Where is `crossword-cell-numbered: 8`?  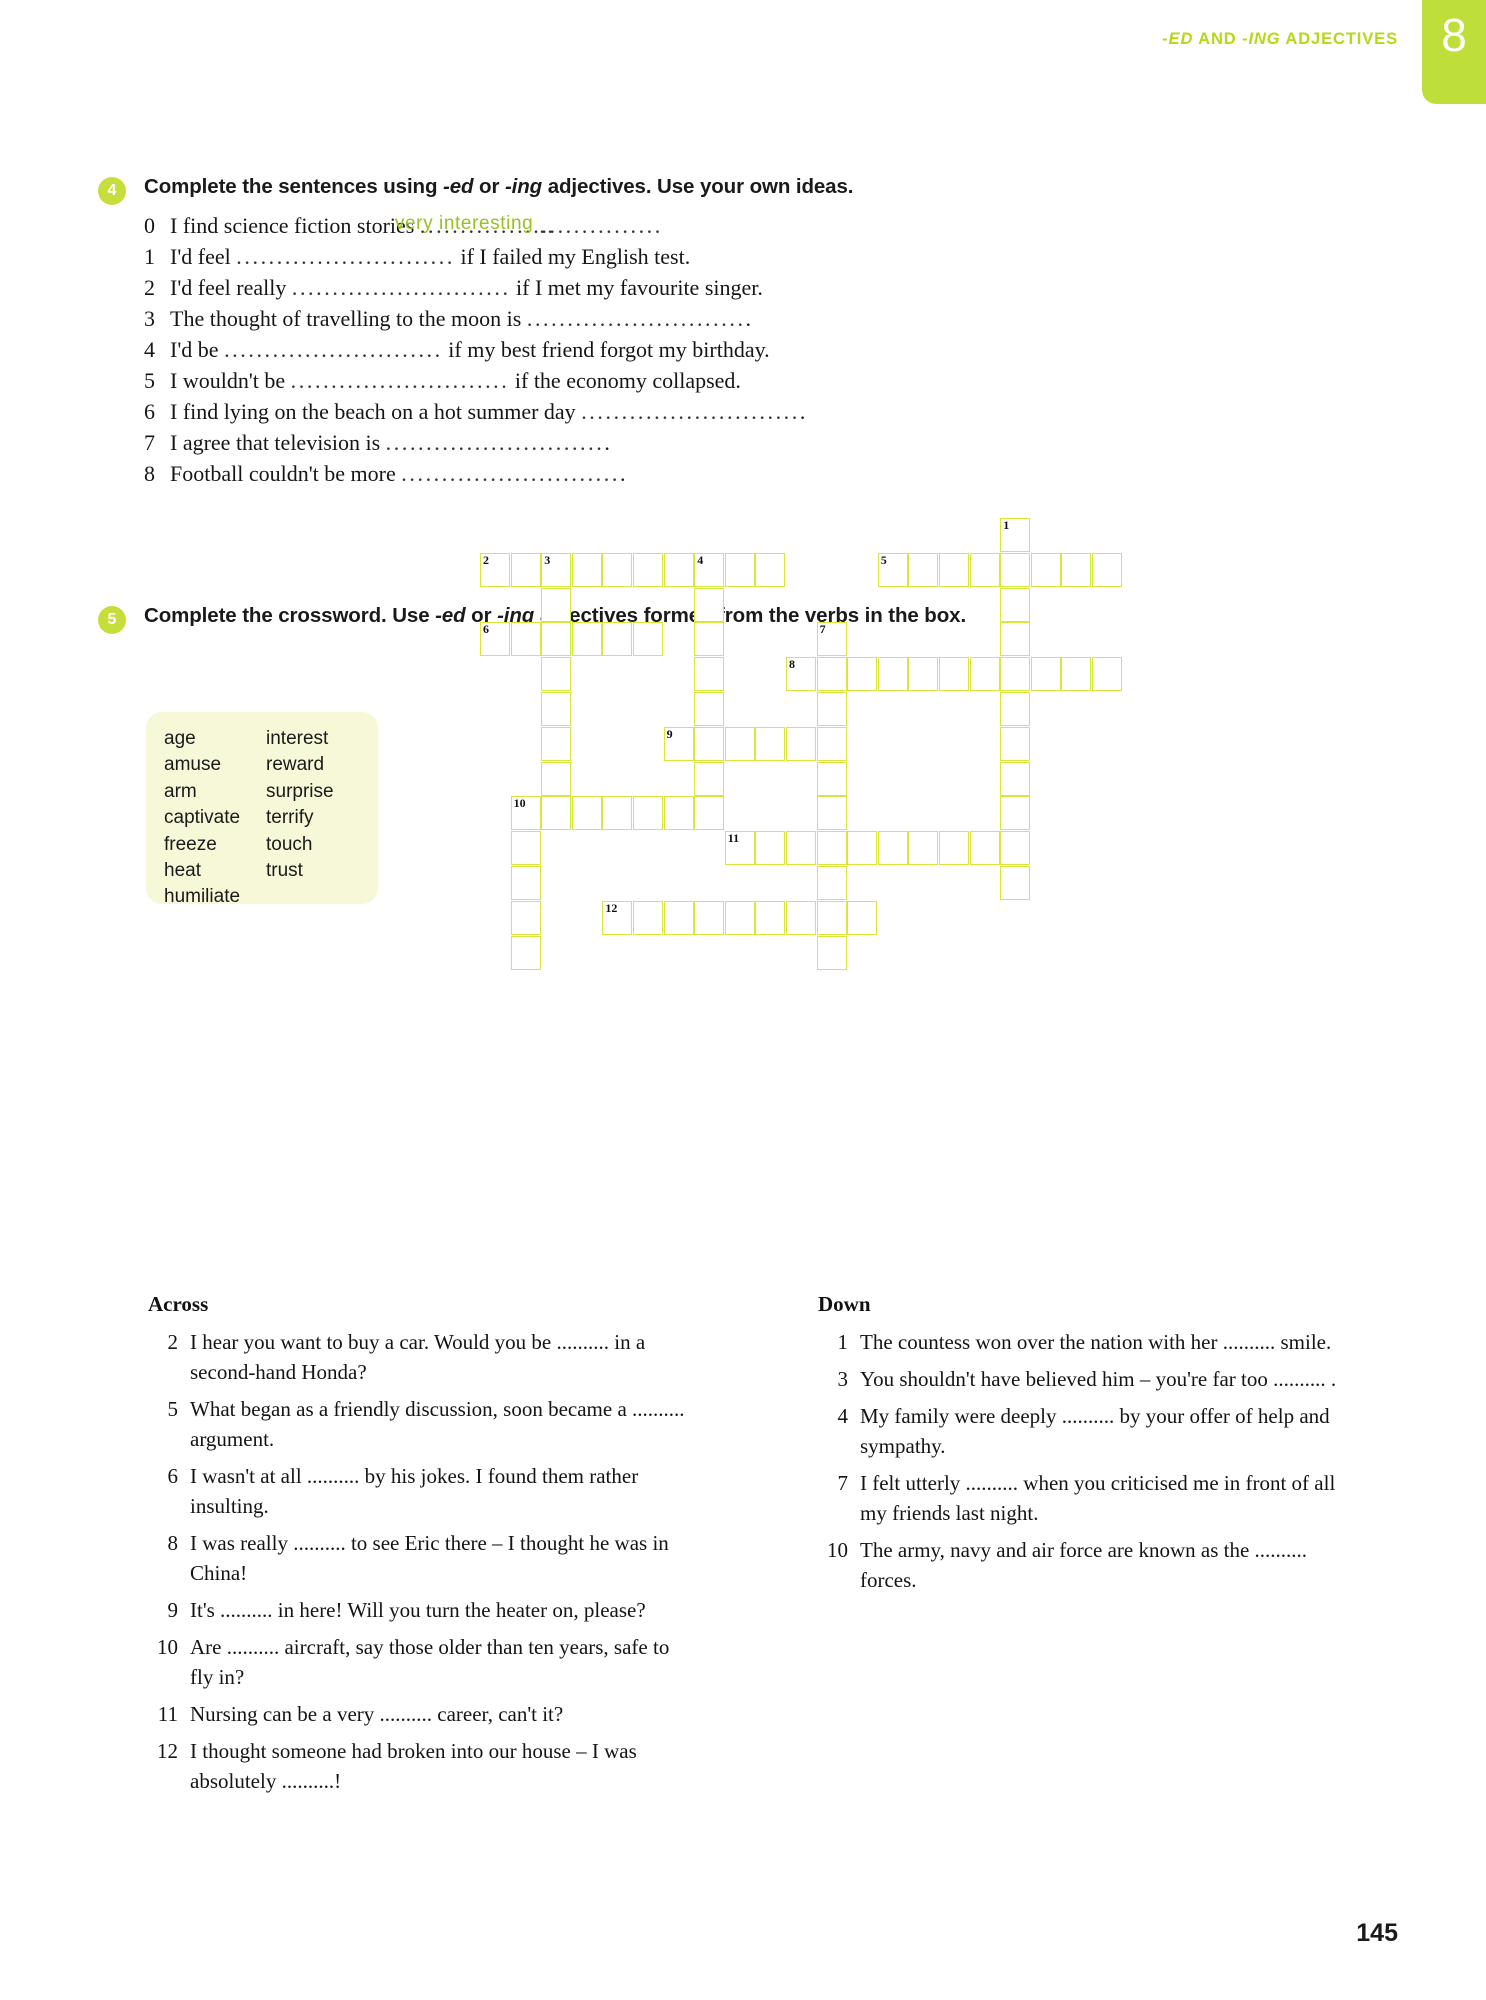
crossword-cell-numbered: 8 is located at coordinates (801, 674).